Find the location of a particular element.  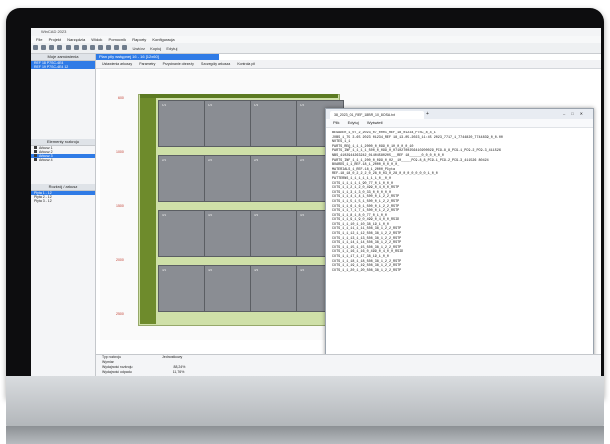

notepad-menu-view: Wyświetl is located at coordinates (375, 123).